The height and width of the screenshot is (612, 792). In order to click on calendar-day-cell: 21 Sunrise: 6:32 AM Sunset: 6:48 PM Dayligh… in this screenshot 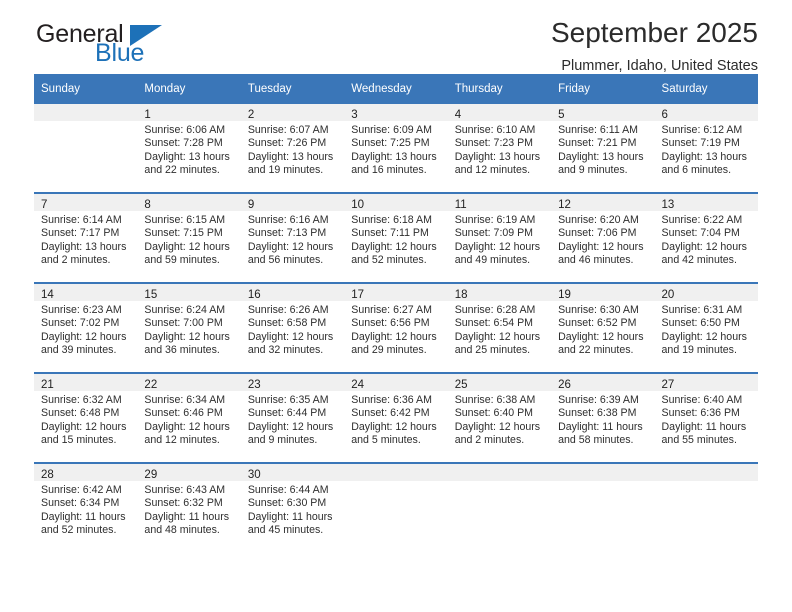, I will do `click(86, 417)`.